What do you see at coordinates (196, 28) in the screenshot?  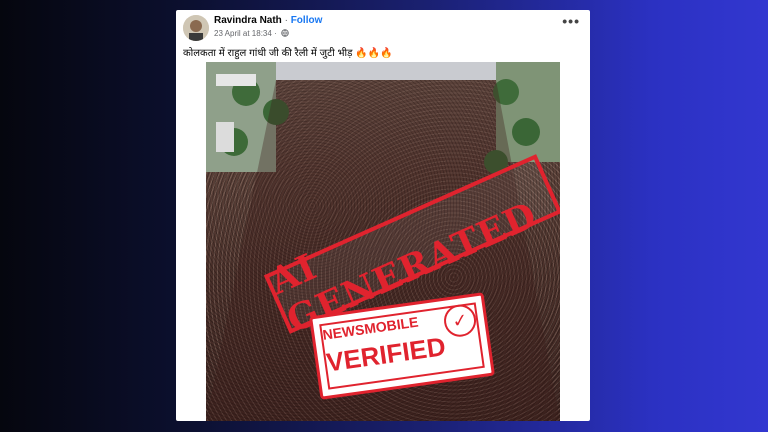 I see `author-avatar` at bounding box center [196, 28].